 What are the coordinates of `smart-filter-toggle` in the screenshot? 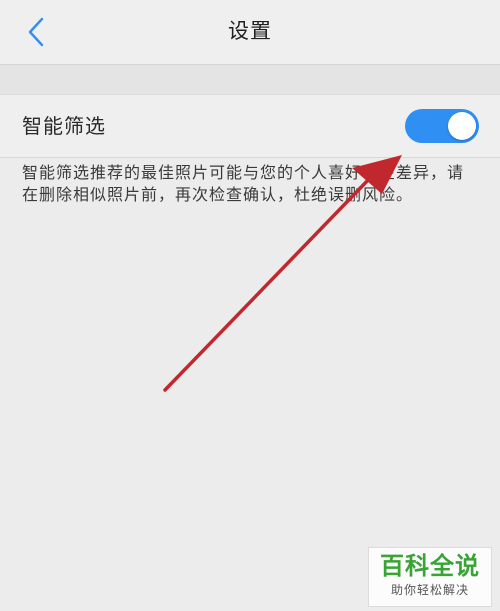 It's located at (442, 126).